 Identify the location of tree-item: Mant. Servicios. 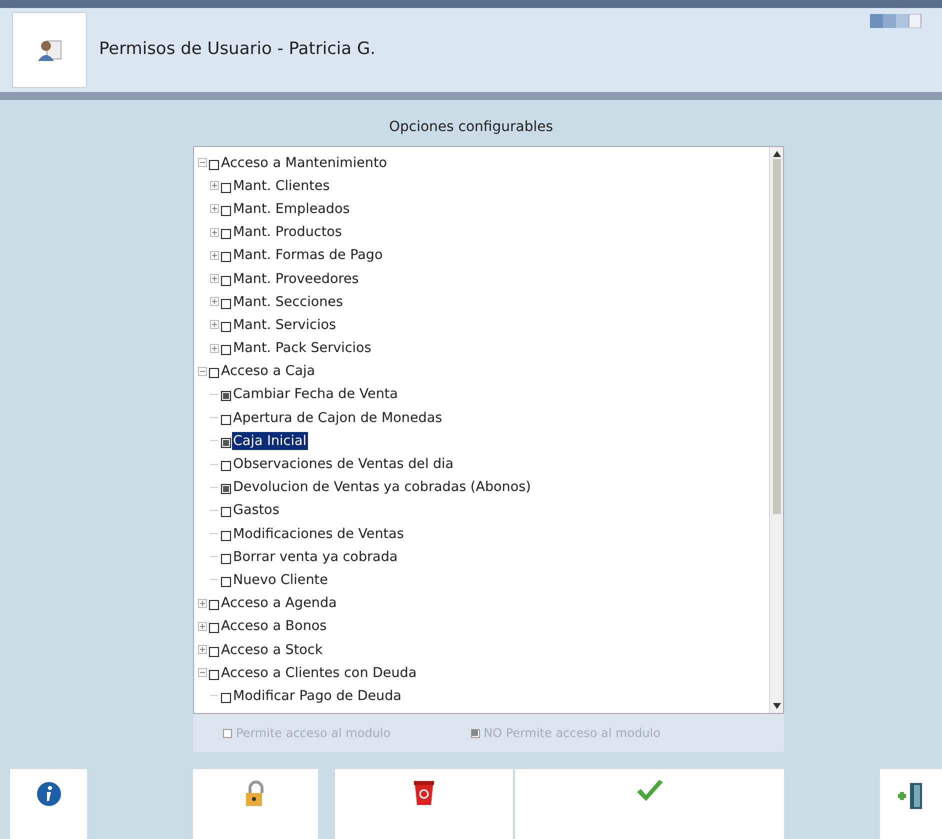
(284, 325).